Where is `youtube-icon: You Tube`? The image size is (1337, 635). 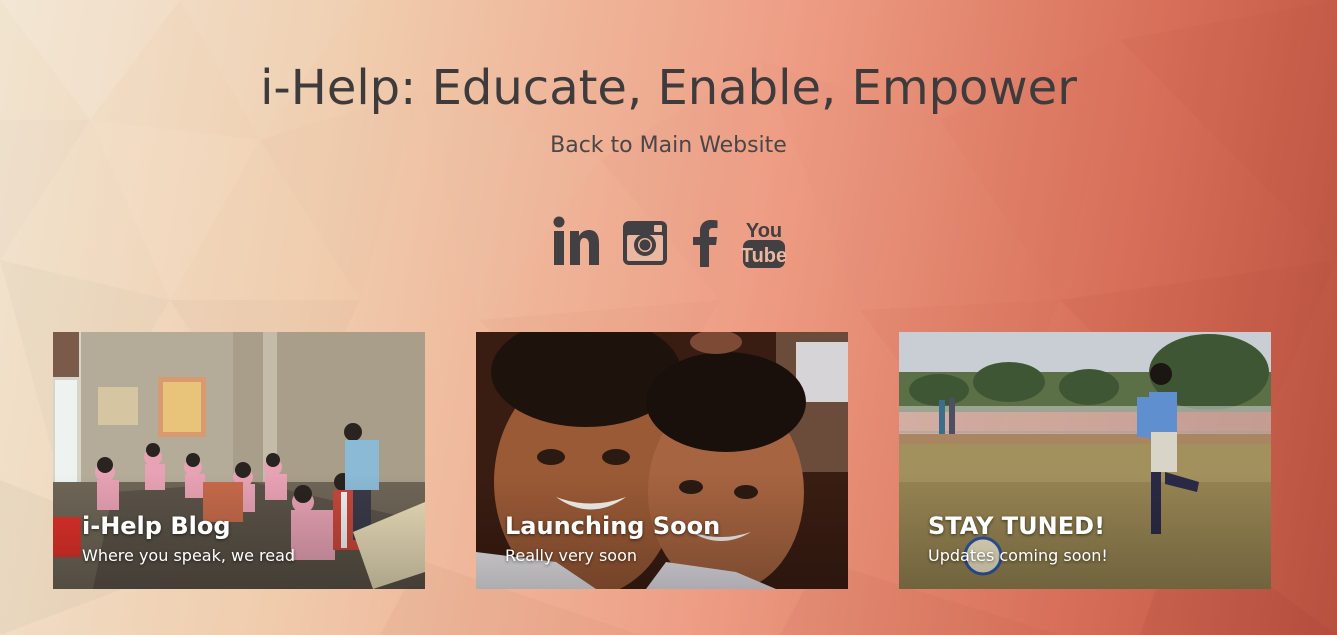 youtube-icon: You Tube is located at coordinates (764, 244).